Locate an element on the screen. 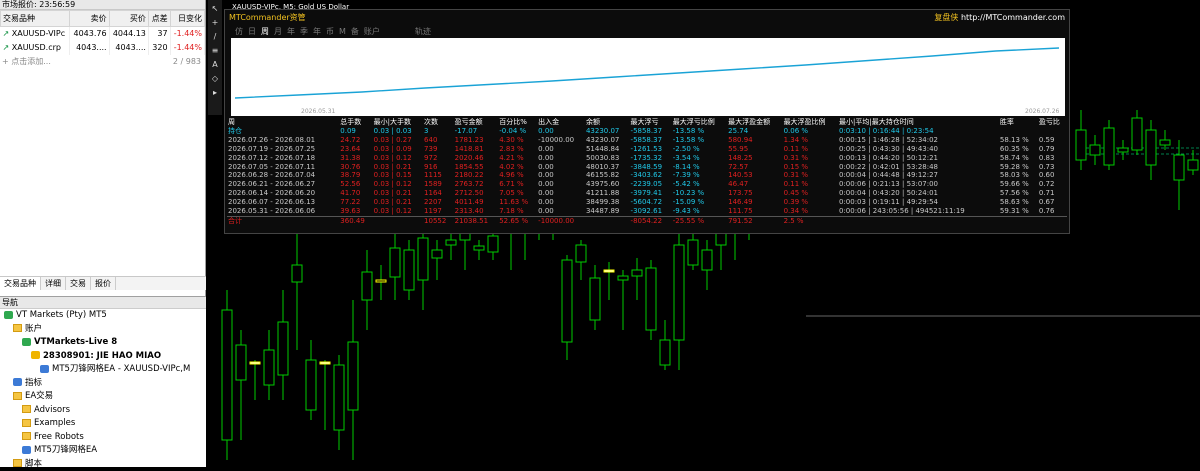 This screenshot has height=471, width=1200. equity-line is located at coordinates (647, 73).